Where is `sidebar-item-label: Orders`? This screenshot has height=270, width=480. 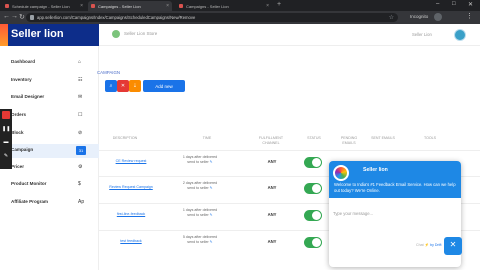
sidebar-item-label: Orders is located at coordinates (19, 114).